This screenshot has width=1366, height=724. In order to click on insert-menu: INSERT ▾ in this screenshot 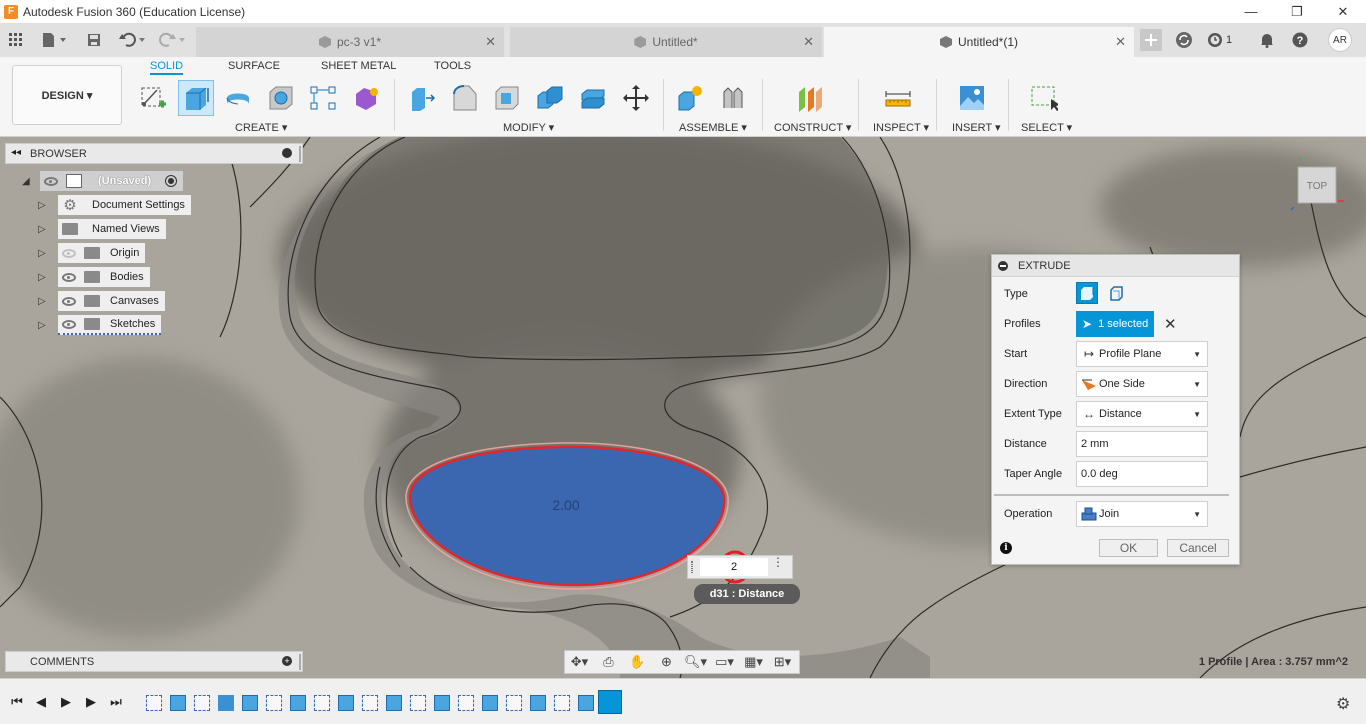, I will do `click(976, 127)`.